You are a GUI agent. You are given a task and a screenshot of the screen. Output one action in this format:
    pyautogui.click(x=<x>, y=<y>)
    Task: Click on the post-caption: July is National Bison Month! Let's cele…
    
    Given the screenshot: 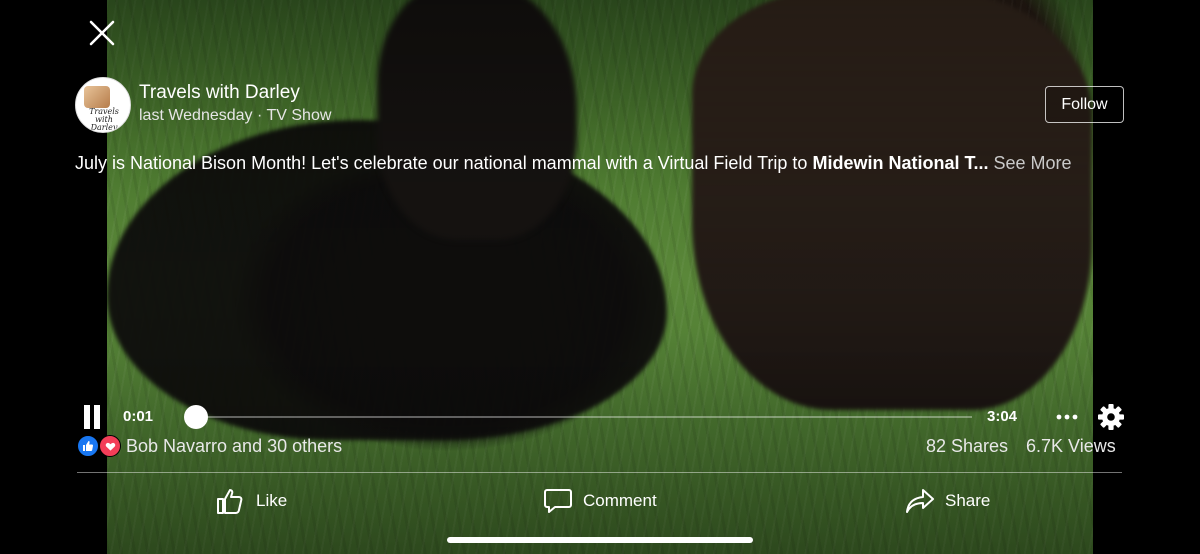 What is the action you would take?
    pyautogui.click(x=605, y=163)
    